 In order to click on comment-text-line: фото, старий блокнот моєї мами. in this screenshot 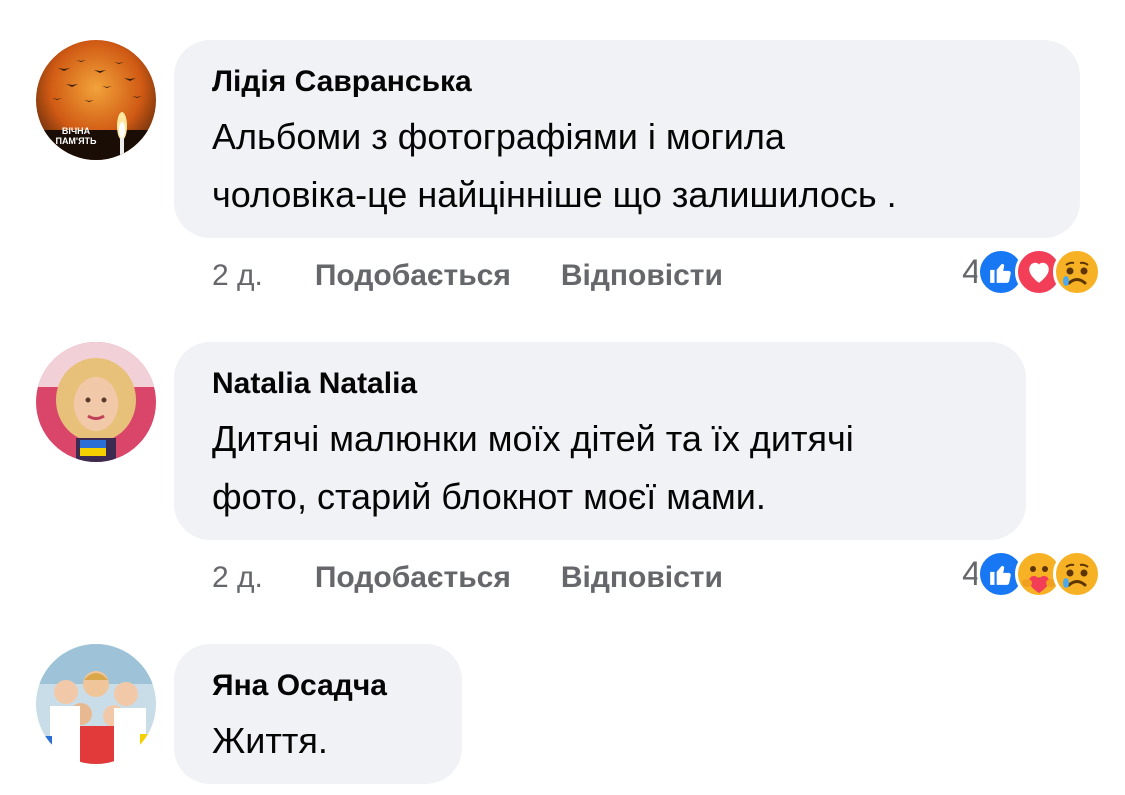, I will do `click(489, 496)`.